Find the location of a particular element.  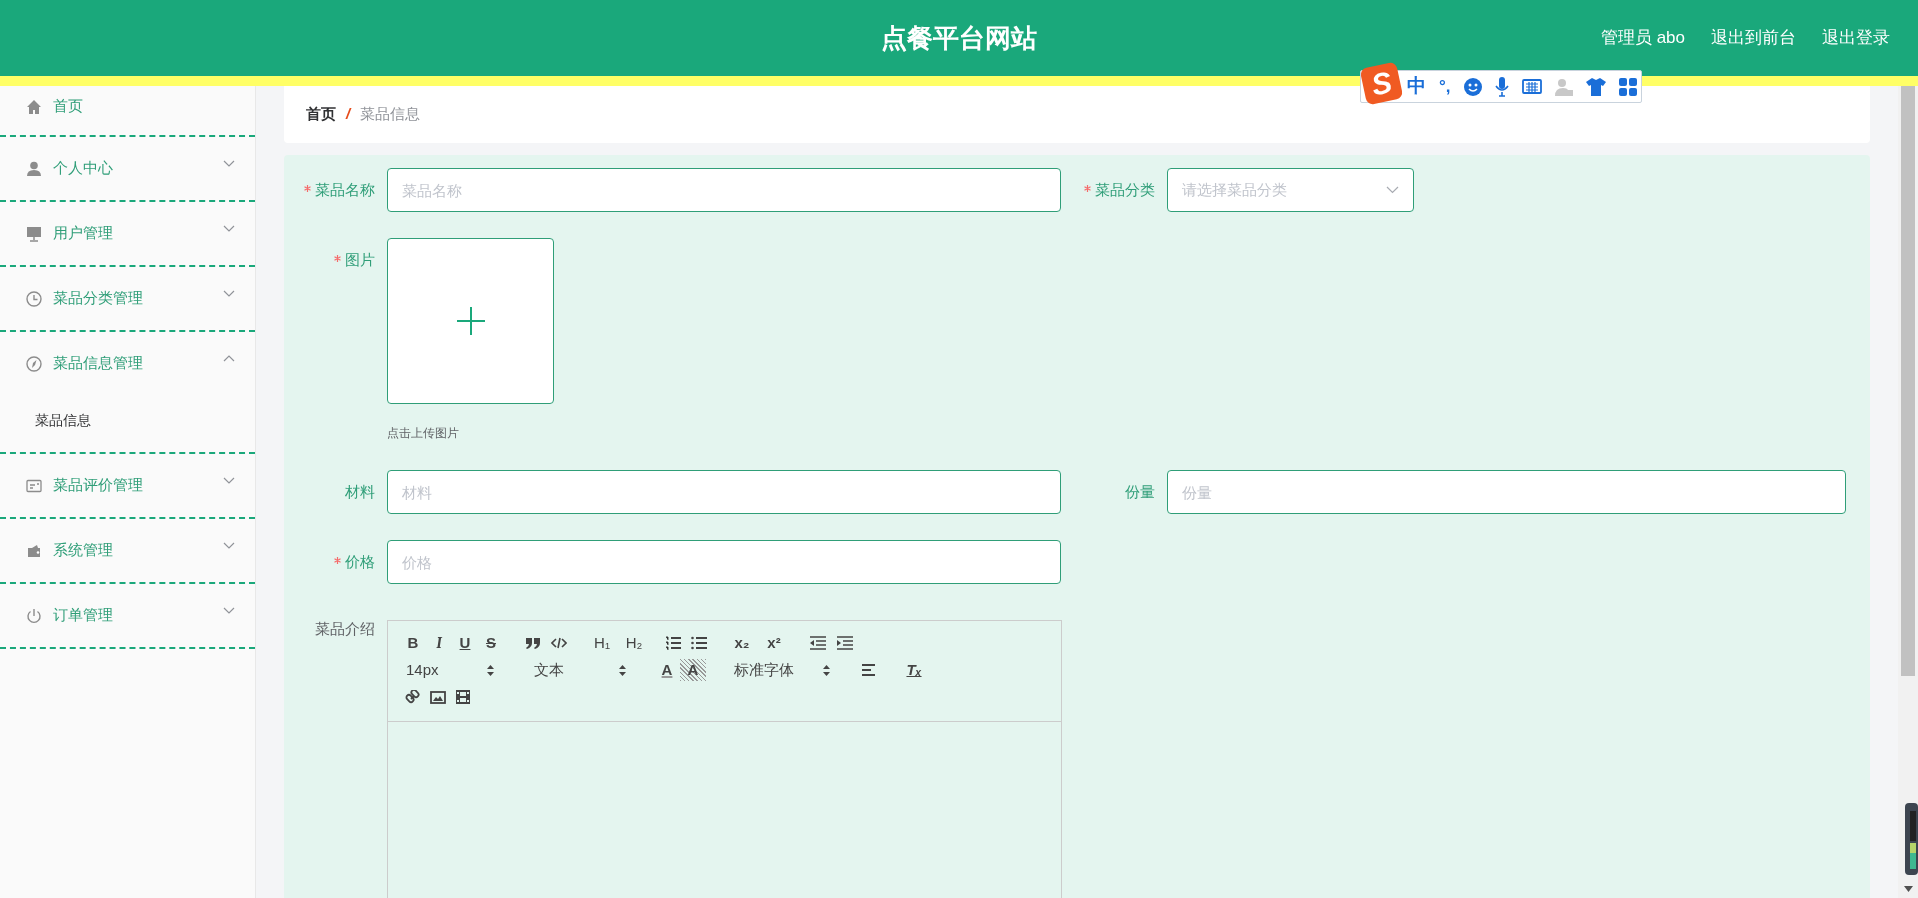

scrollbar-thumb is located at coordinates (1908, 381).